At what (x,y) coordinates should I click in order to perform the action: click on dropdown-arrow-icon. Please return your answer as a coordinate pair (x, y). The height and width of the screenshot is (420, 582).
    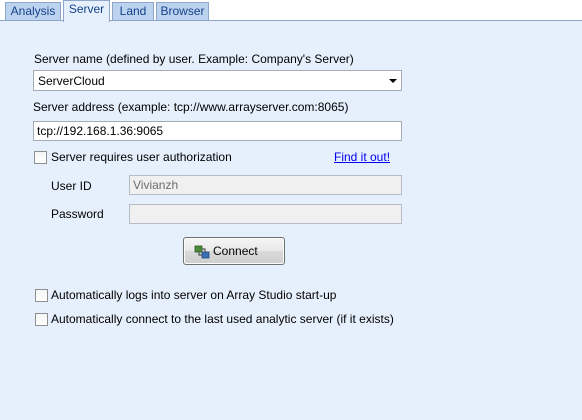
    Looking at the image, I should click on (393, 81).